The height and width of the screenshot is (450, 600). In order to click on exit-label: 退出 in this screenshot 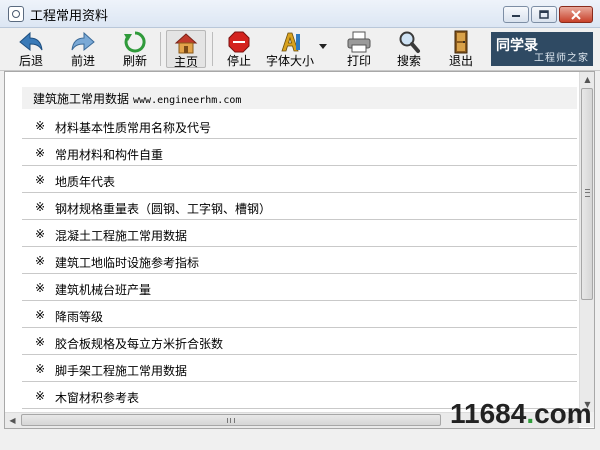, I will do `click(460, 61)`.